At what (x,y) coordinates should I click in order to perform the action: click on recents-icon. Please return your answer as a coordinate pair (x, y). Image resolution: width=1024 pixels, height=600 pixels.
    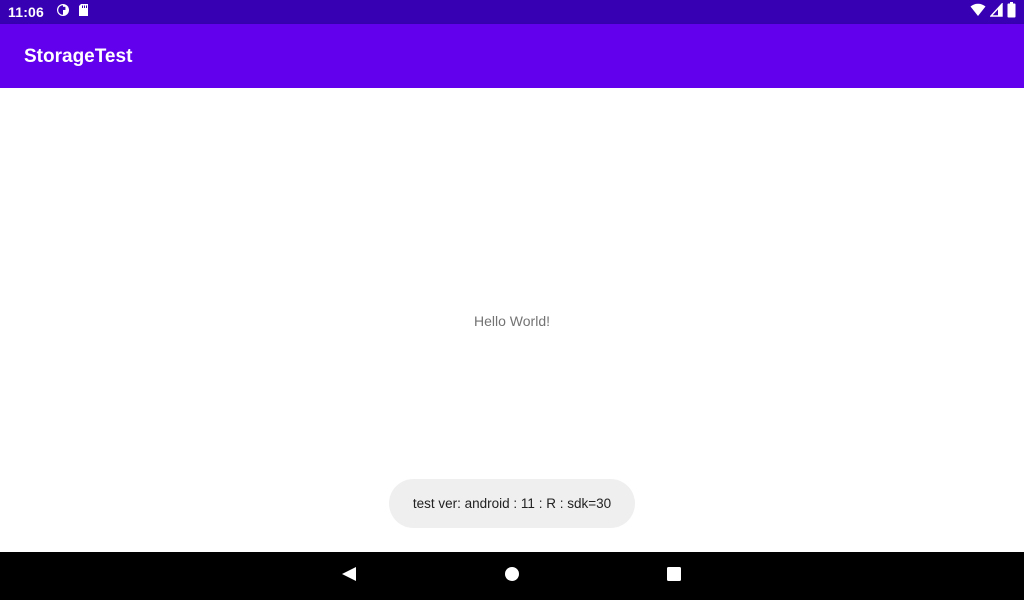
    Looking at the image, I should click on (674, 576).